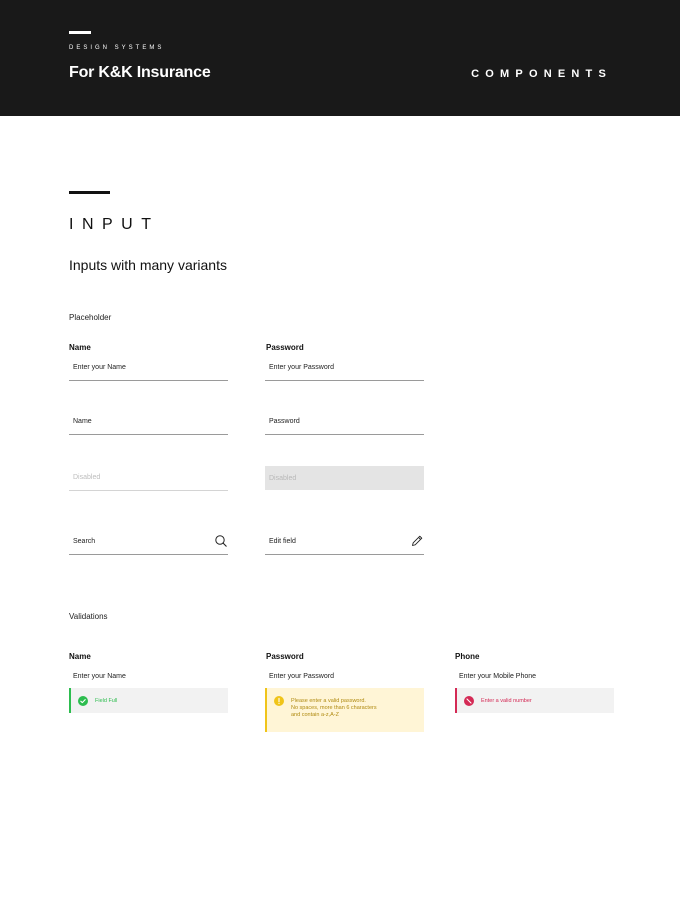 Image resolution: width=680 pixels, height=905 pixels. What do you see at coordinates (344, 676) in the screenshot?
I see `validation-password-input: Enter your Password` at bounding box center [344, 676].